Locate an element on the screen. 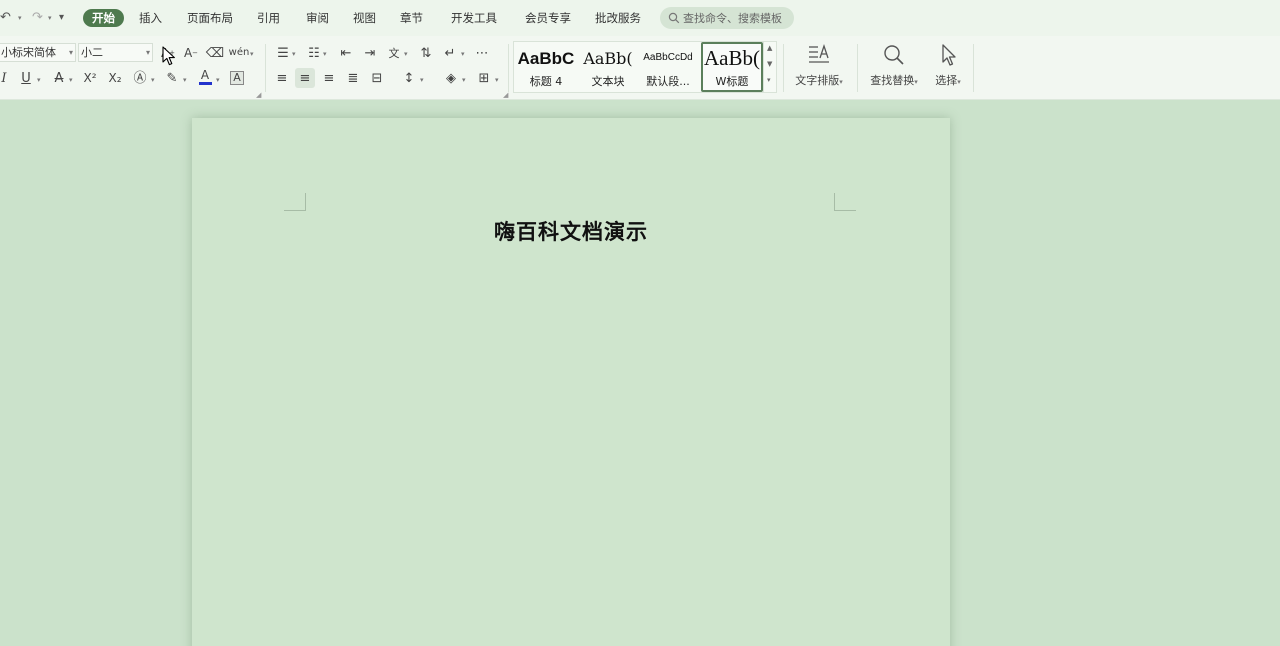  style-text-block: AaBb( 文本块 is located at coordinates (608, 67).